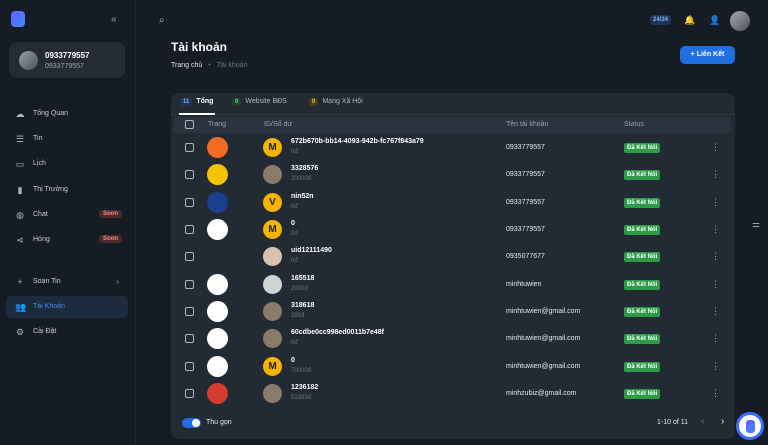 The height and width of the screenshot is (445, 768). Describe the element at coordinates (186, 65) in the screenshot. I see `breadcrumb-home: Trang chủ` at that location.